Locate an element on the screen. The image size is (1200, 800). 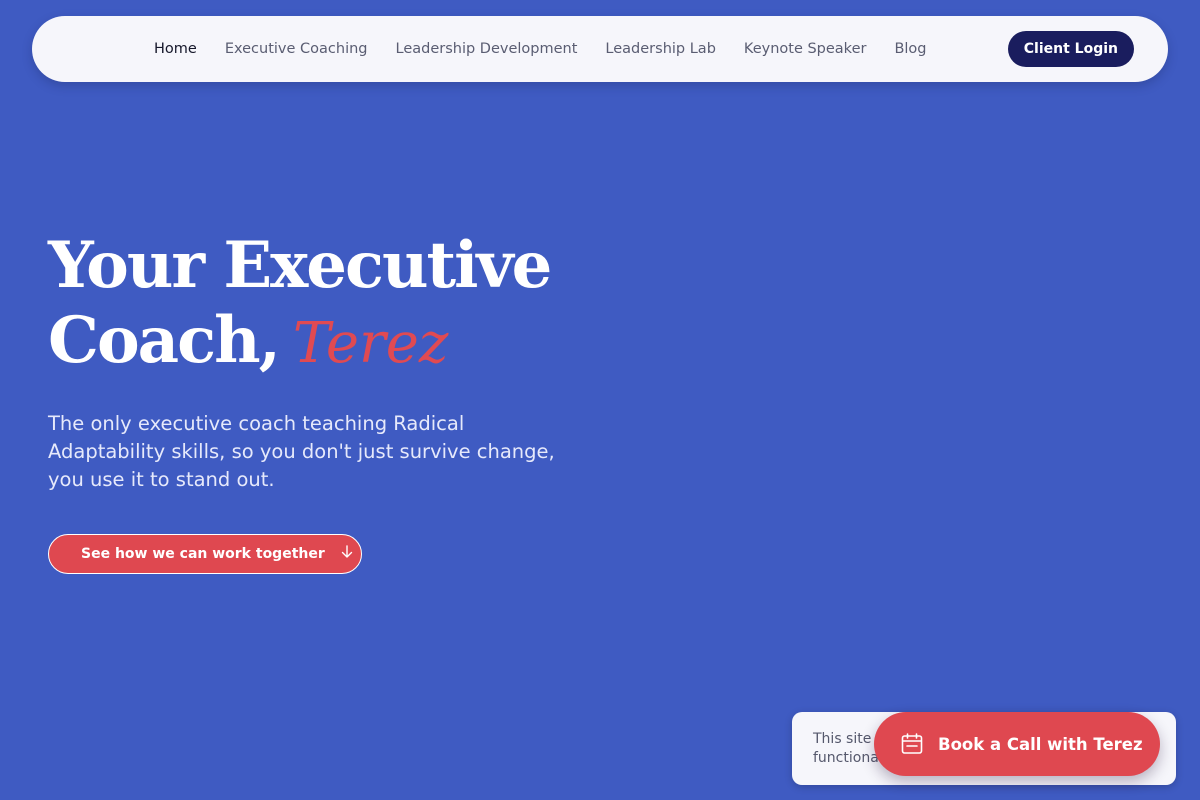
arrow-down-icon is located at coordinates (347, 554).